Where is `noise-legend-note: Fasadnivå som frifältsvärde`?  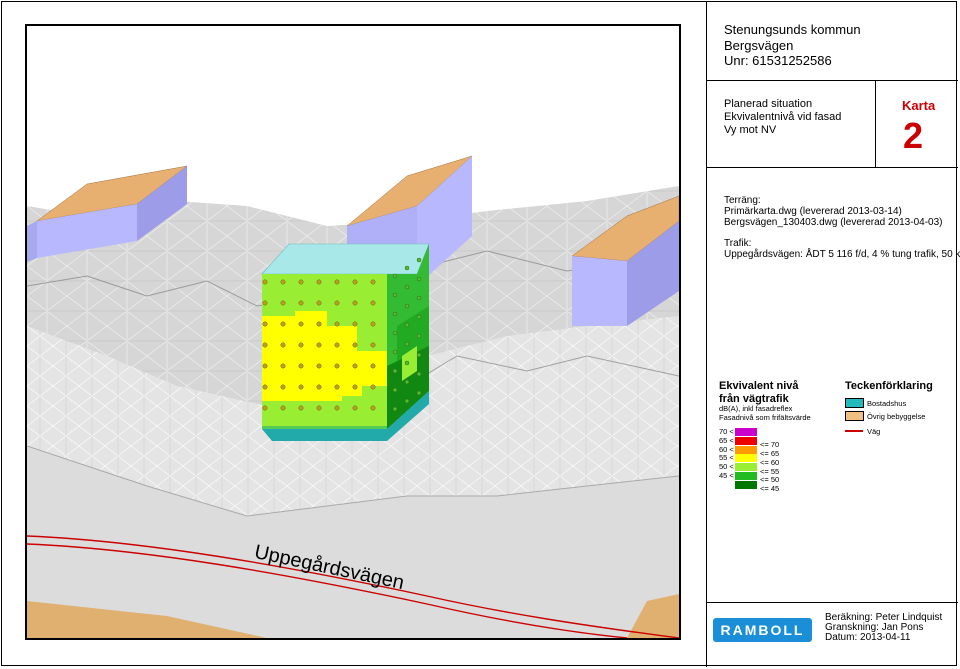
noise-legend-note: Fasadnivå som frifältsvärde is located at coordinates (765, 417).